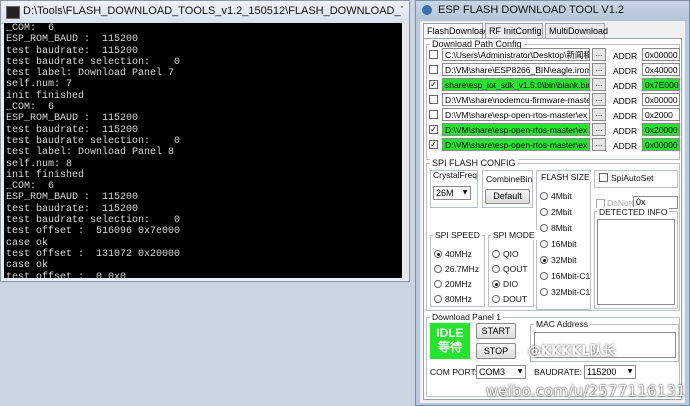 The width and height of the screenshot is (690, 406). I want to click on baudrate-select: 115200 ▼, so click(610, 372).